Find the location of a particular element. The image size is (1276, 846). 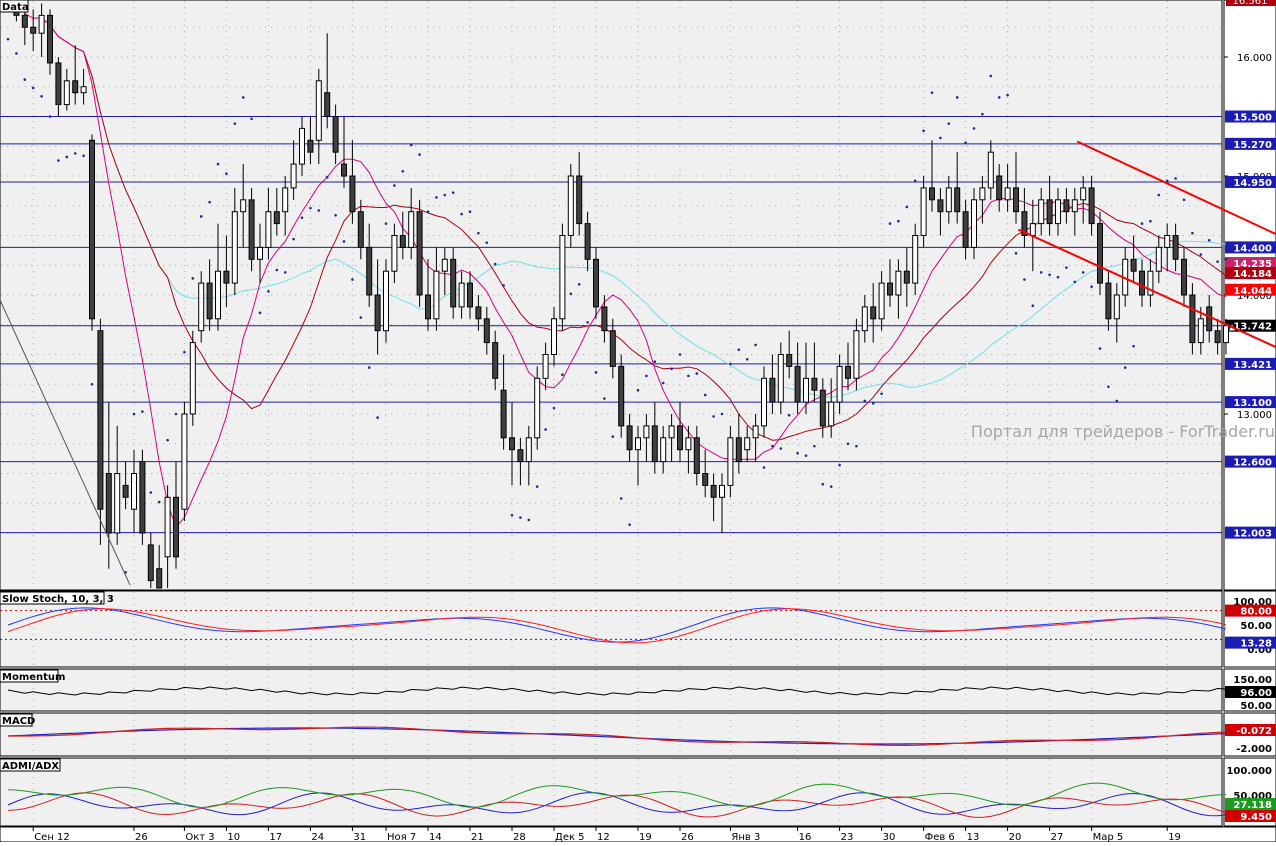

panel-stoch is located at coordinates (611, 629).